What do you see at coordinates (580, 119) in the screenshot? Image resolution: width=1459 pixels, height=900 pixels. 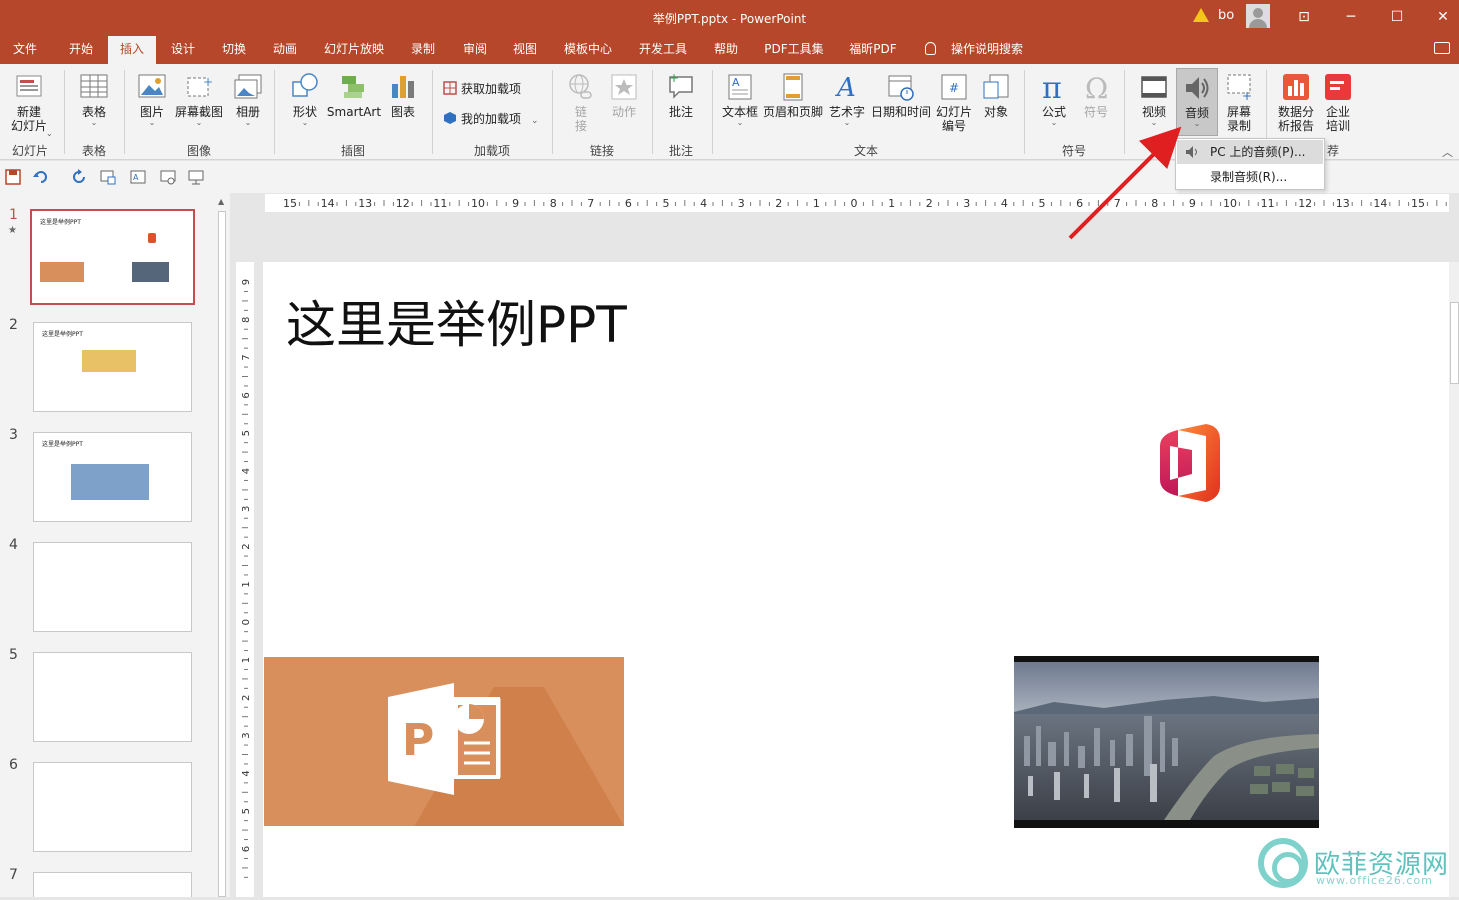 I see `link-label: 链 接` at bounding box center [580, 119].